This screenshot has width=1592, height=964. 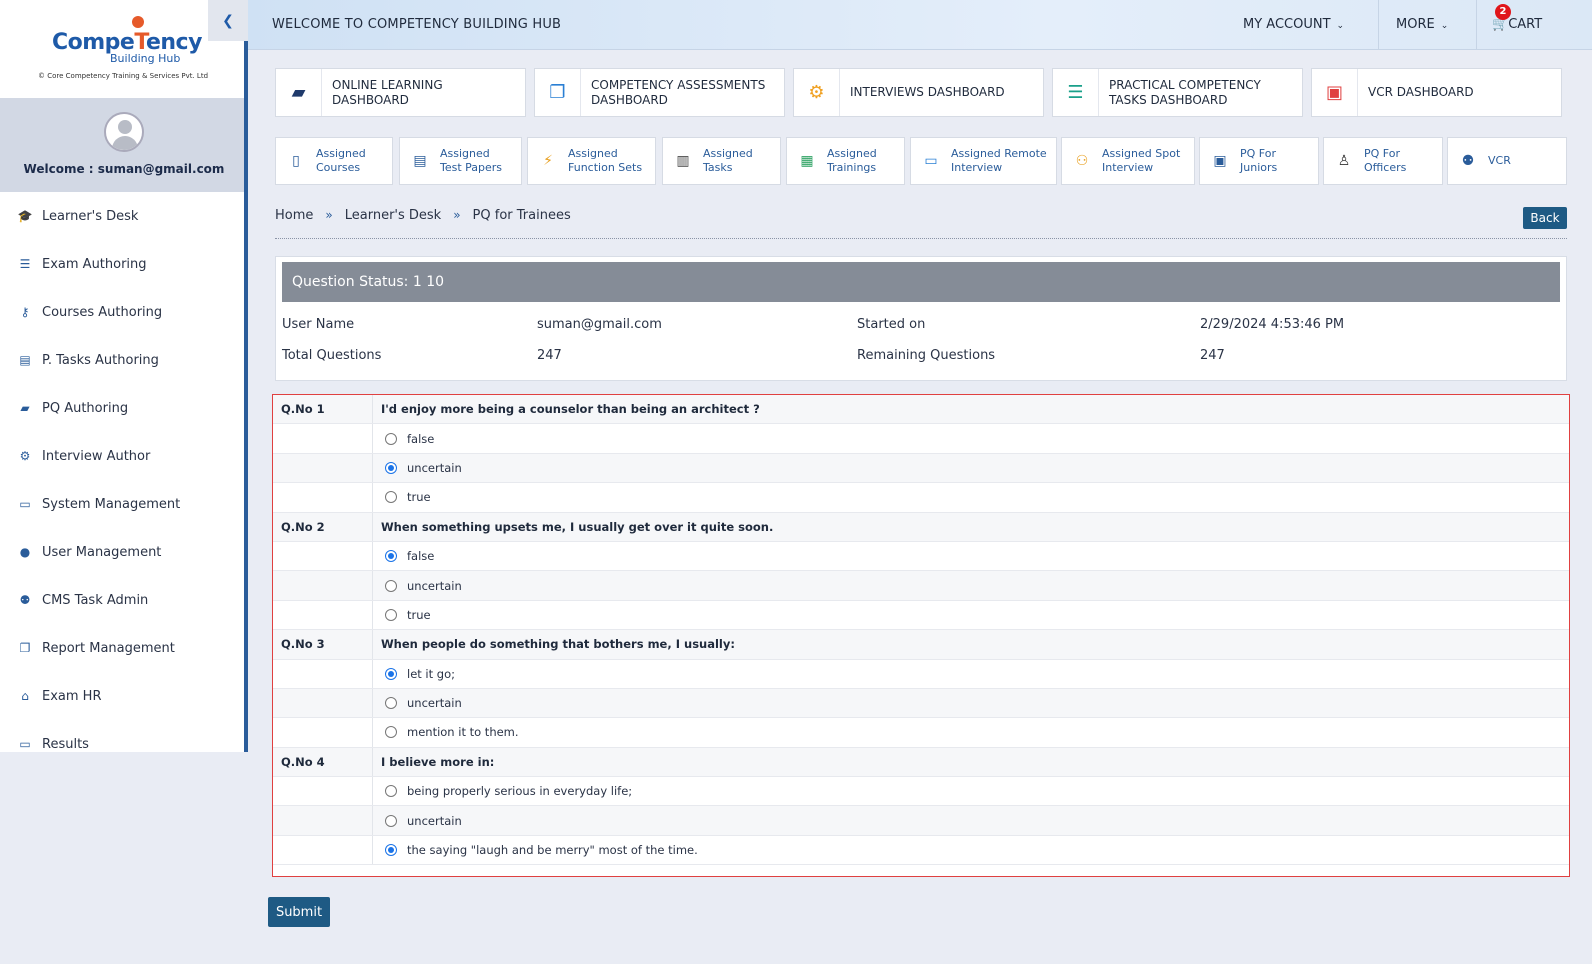 What do you see at coordinates (852, 160) in the screenshot?
I see `assigned-card-label: Assigned Trainings` at bounding box center [852, 160].